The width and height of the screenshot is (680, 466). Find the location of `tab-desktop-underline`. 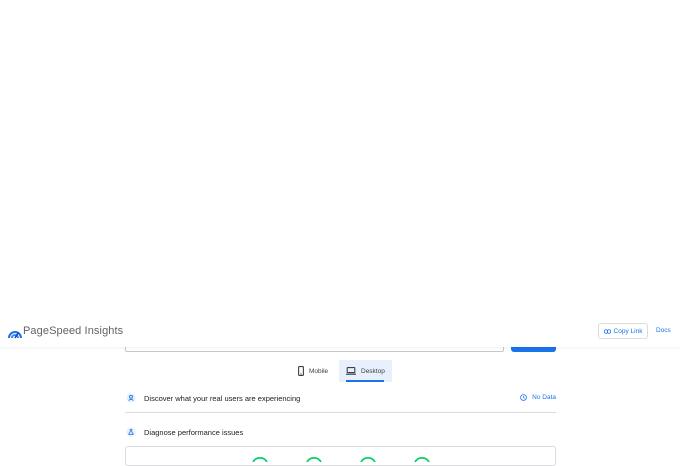

tab-desktop-underline is located at coordinates (365, 381).